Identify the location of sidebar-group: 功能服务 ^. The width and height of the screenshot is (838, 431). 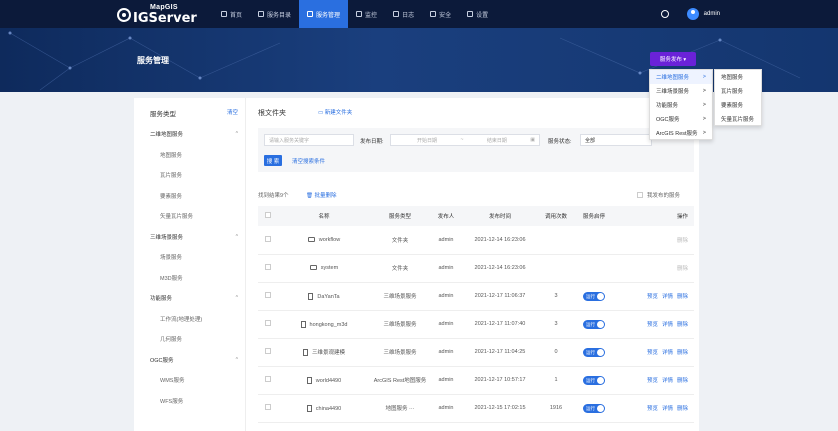
(190, 298).